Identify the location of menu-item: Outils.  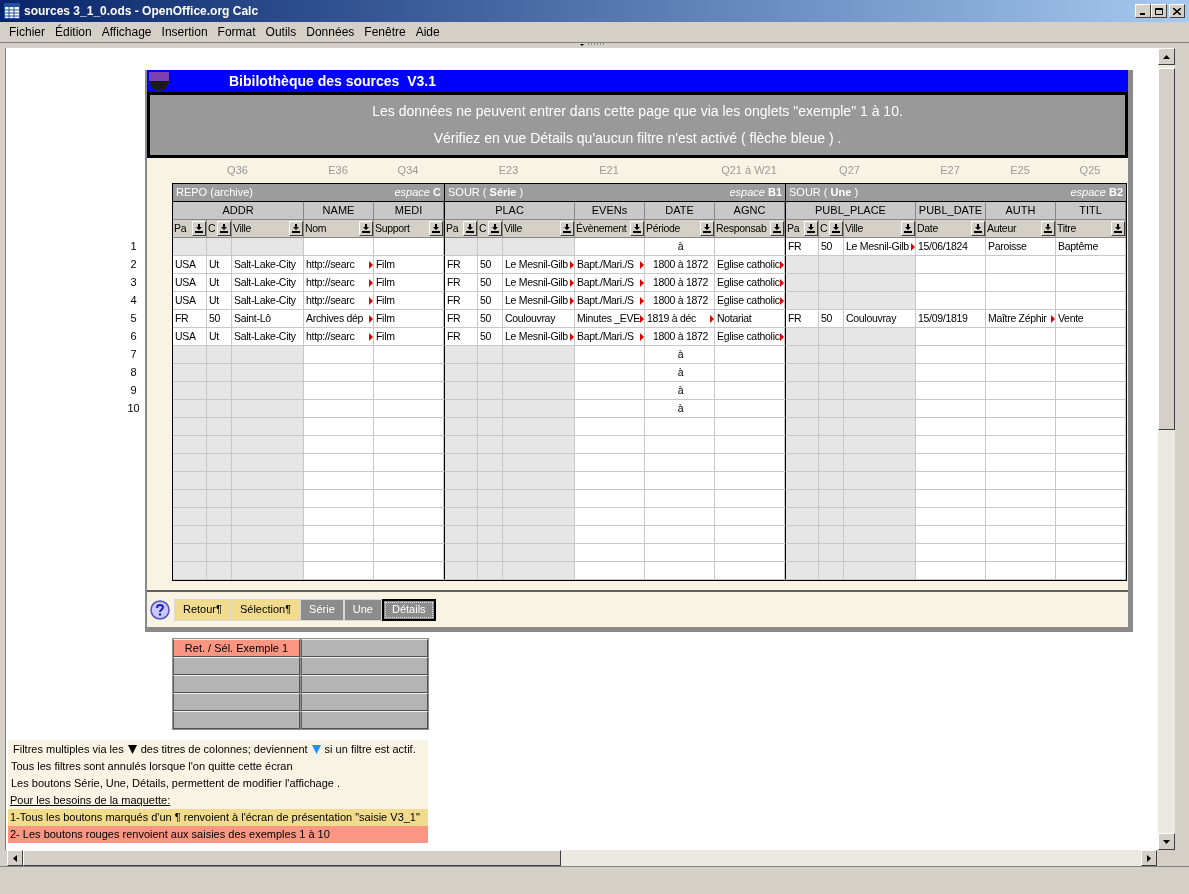
(281, 32).